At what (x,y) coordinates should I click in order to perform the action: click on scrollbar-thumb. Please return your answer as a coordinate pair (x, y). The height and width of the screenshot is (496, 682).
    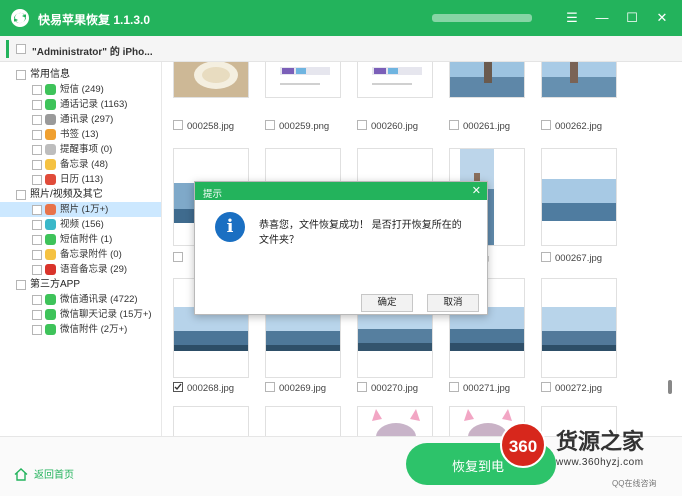
    Looking at the image, I should click on (670, 387).